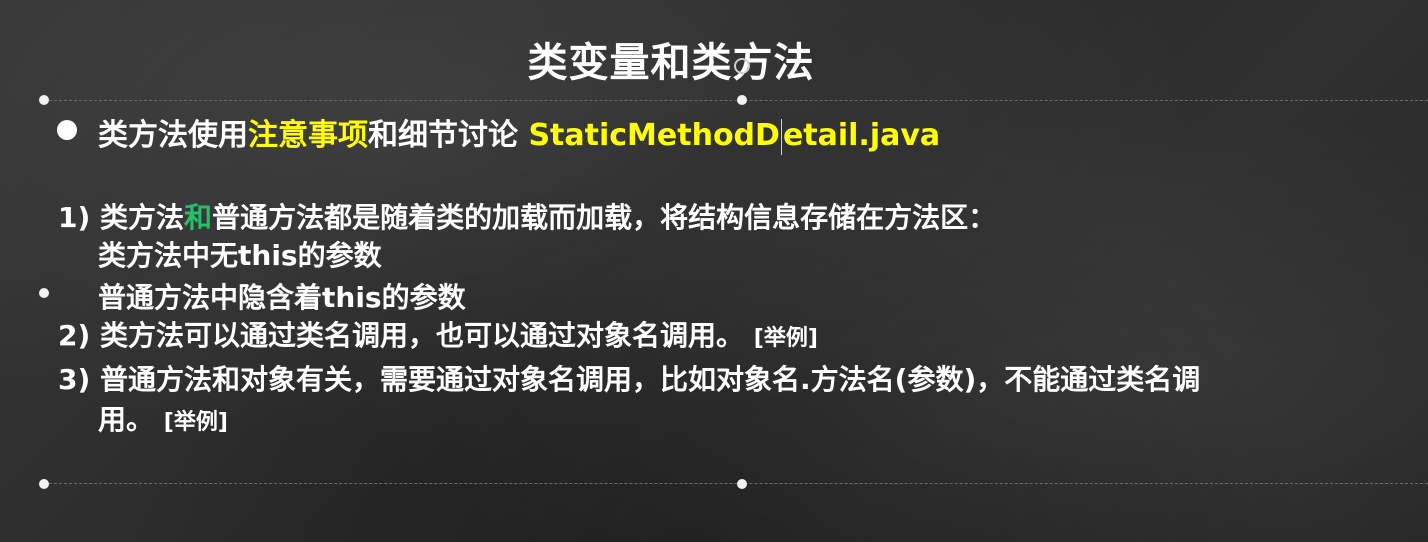  Describe the element at coordinates (785, 338) in the screenshot. I see `item-2-example: [举例]` at that location.